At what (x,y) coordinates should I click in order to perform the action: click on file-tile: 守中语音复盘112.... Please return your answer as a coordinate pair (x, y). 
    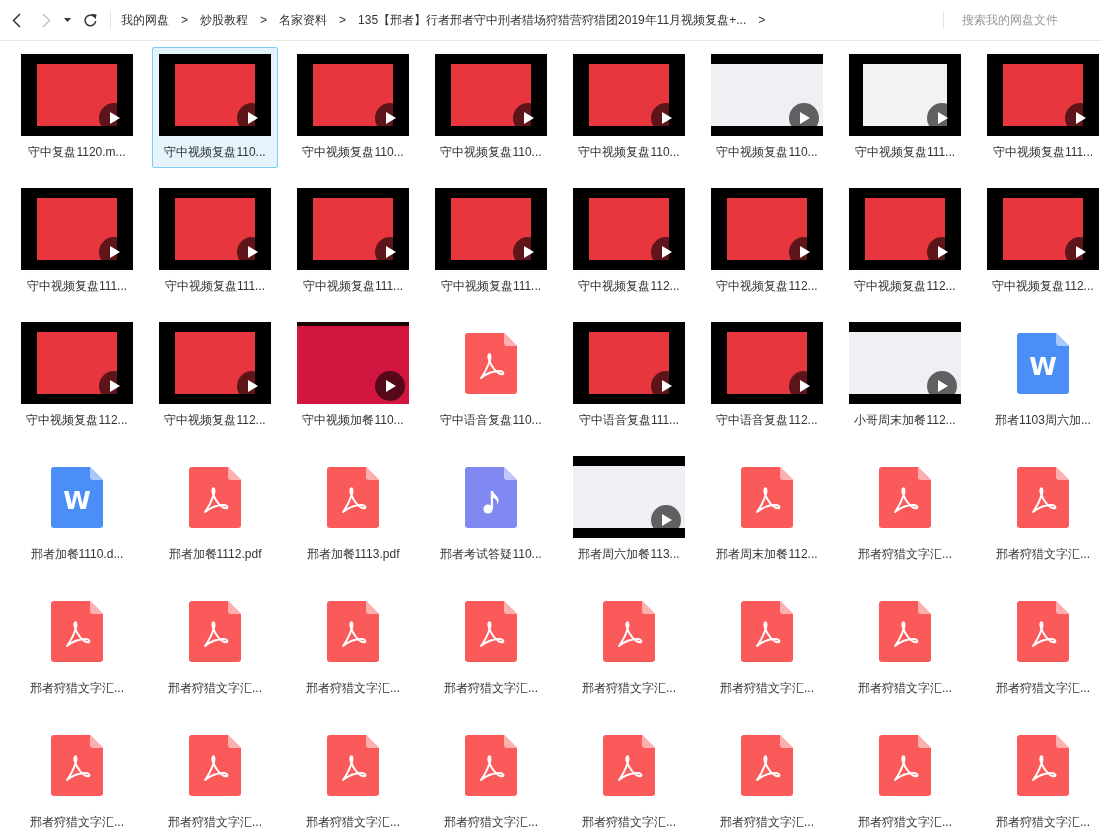
    Looking at the image, I should click on (767, 375).